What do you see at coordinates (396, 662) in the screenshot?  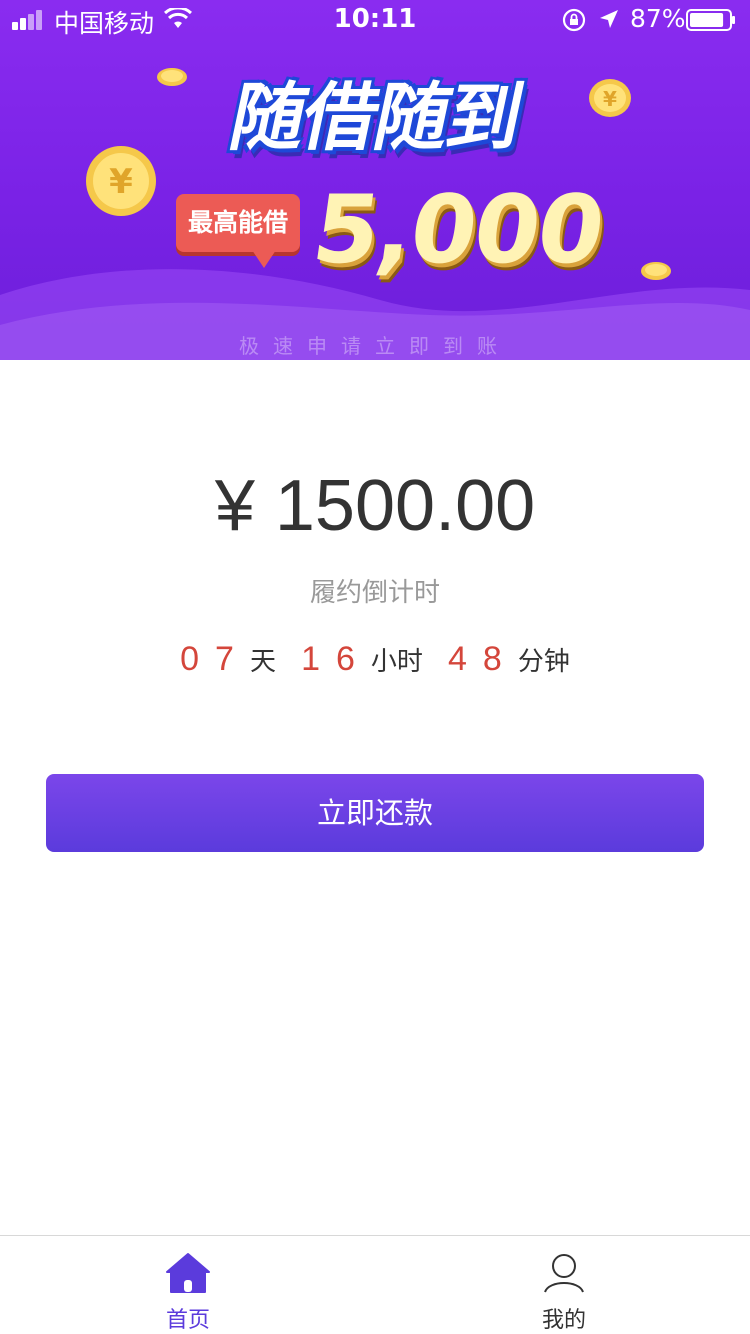 I see `countdown-hours-unit: 小时` at bounding box center [396, 662].